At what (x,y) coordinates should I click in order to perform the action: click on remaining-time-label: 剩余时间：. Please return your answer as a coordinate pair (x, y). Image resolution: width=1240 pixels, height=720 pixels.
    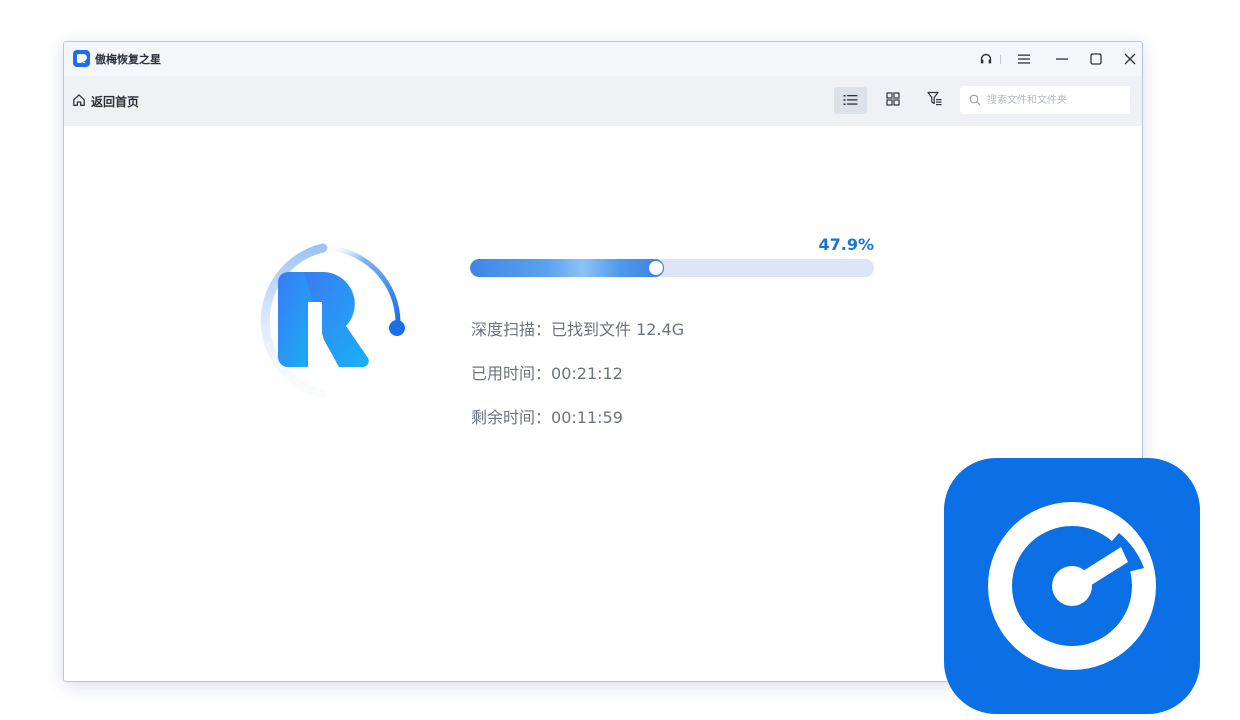
    Looking at the image, I should click on (511, 417).